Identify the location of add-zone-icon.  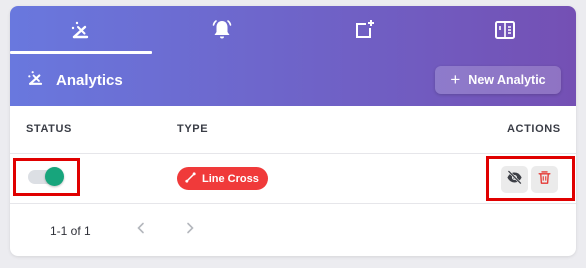
(364, 30).